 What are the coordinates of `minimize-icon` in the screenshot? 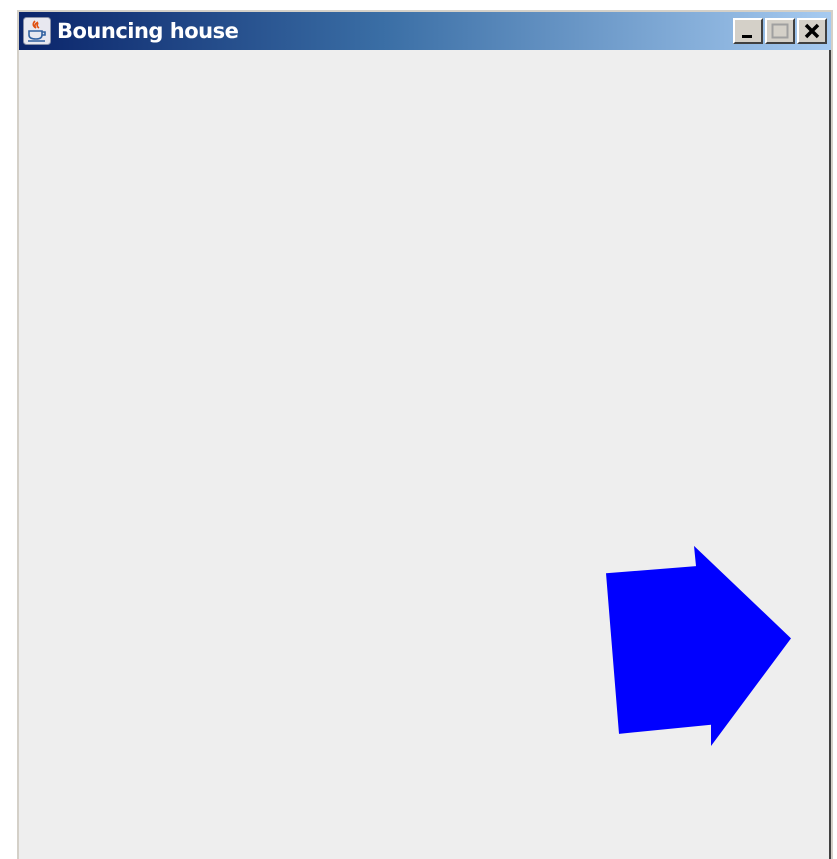 It's located at (747, 36).